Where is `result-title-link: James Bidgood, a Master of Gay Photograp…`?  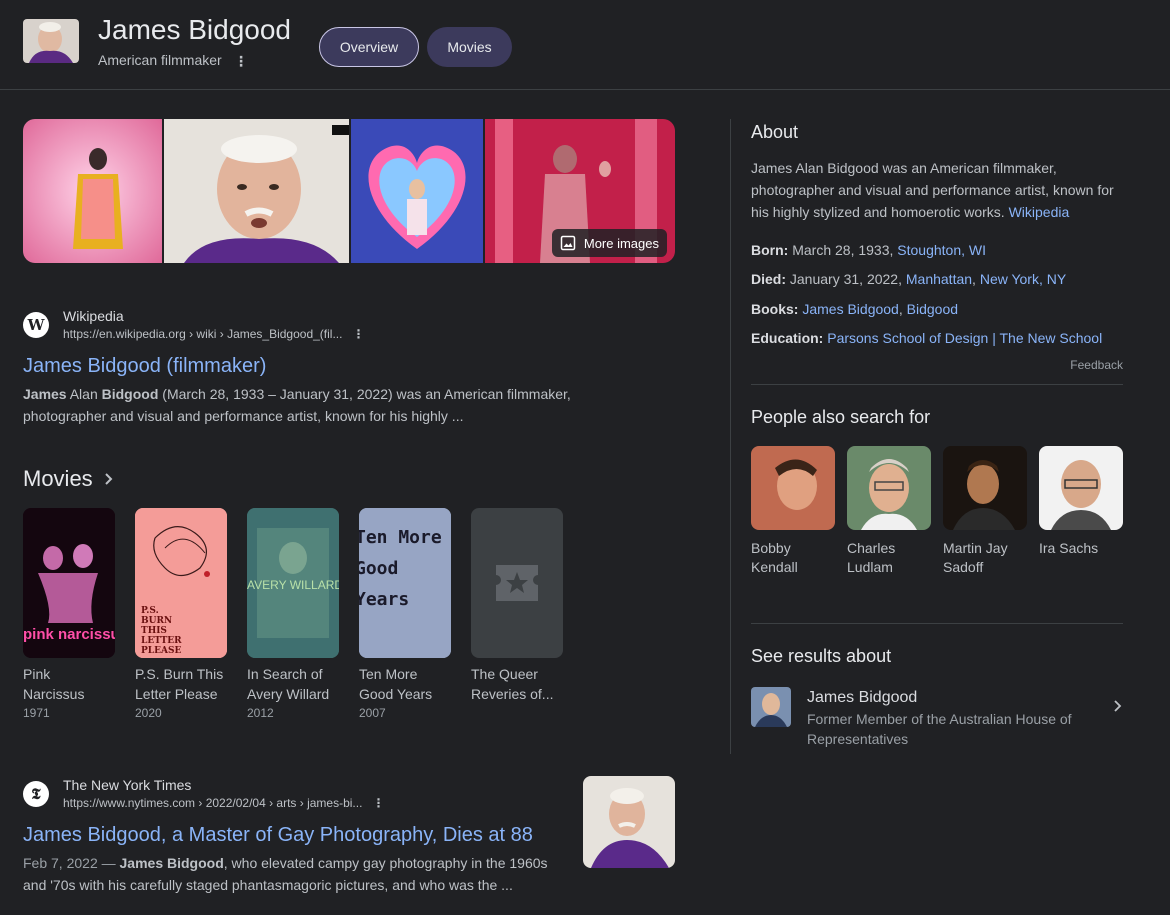
result-title-link: James Bidgood, a Master of Gay Photograp… is located at coordinates (295, 835).